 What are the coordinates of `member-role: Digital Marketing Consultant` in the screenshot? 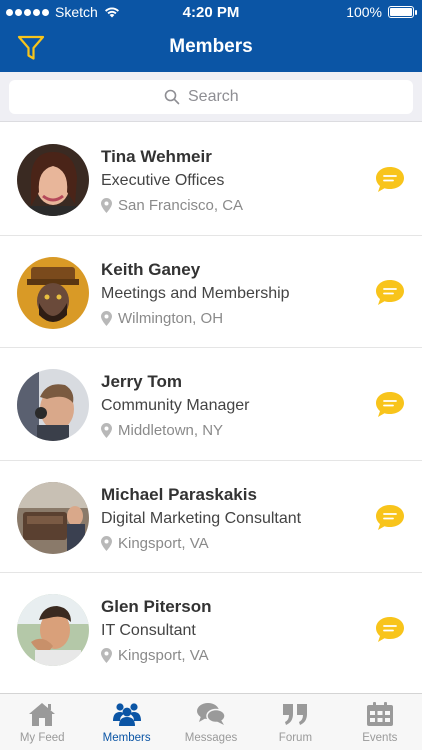 It's located at (201, 518).